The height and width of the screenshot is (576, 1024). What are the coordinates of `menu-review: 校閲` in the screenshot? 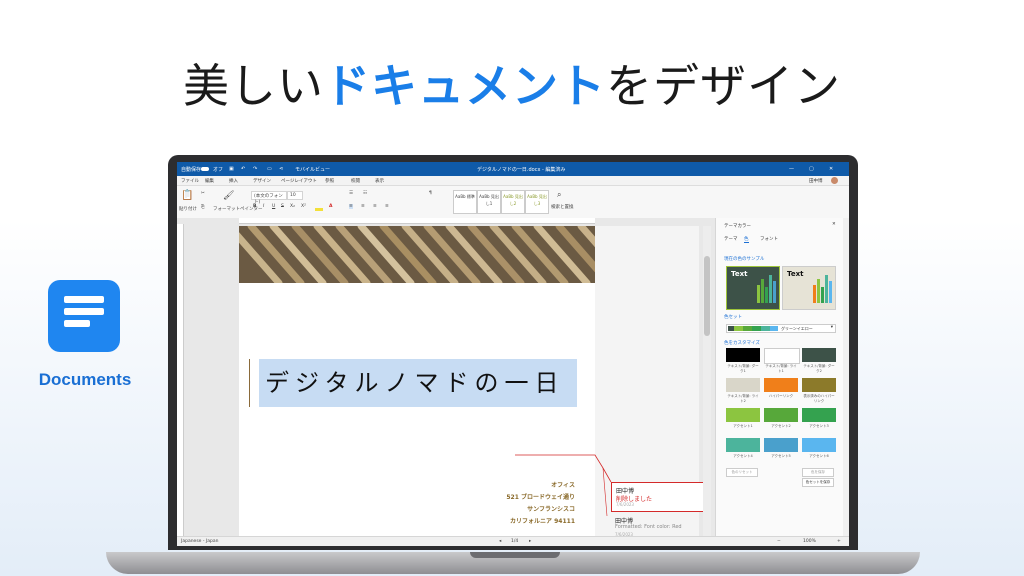 It's located at (355, 181).